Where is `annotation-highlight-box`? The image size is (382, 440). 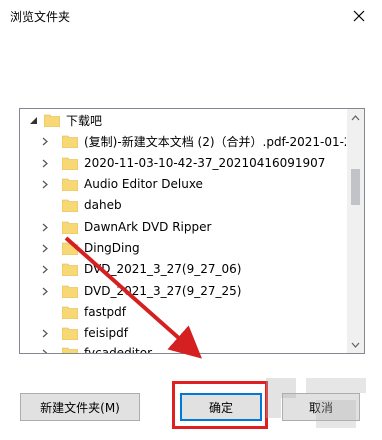 annotation-highlight-box is located at coordinates (220, 405).